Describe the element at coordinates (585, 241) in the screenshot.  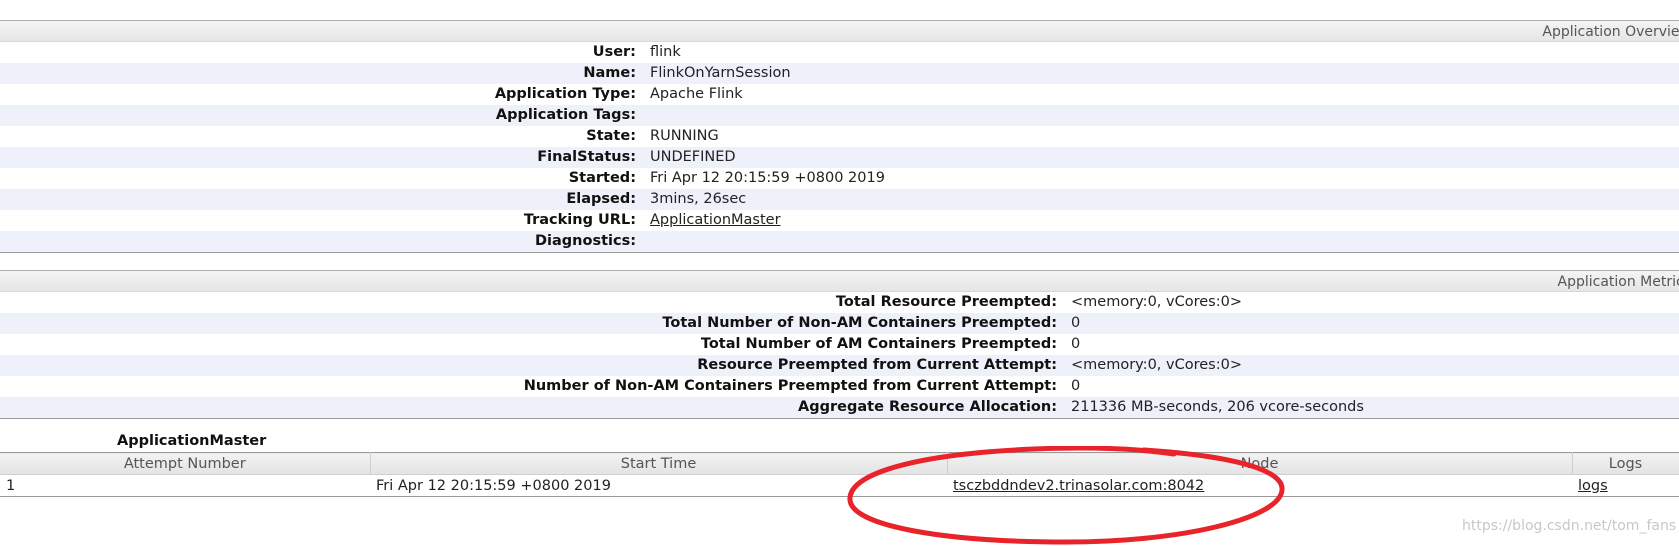
I see `diagnostics-label: Diagnostics:` at that location.